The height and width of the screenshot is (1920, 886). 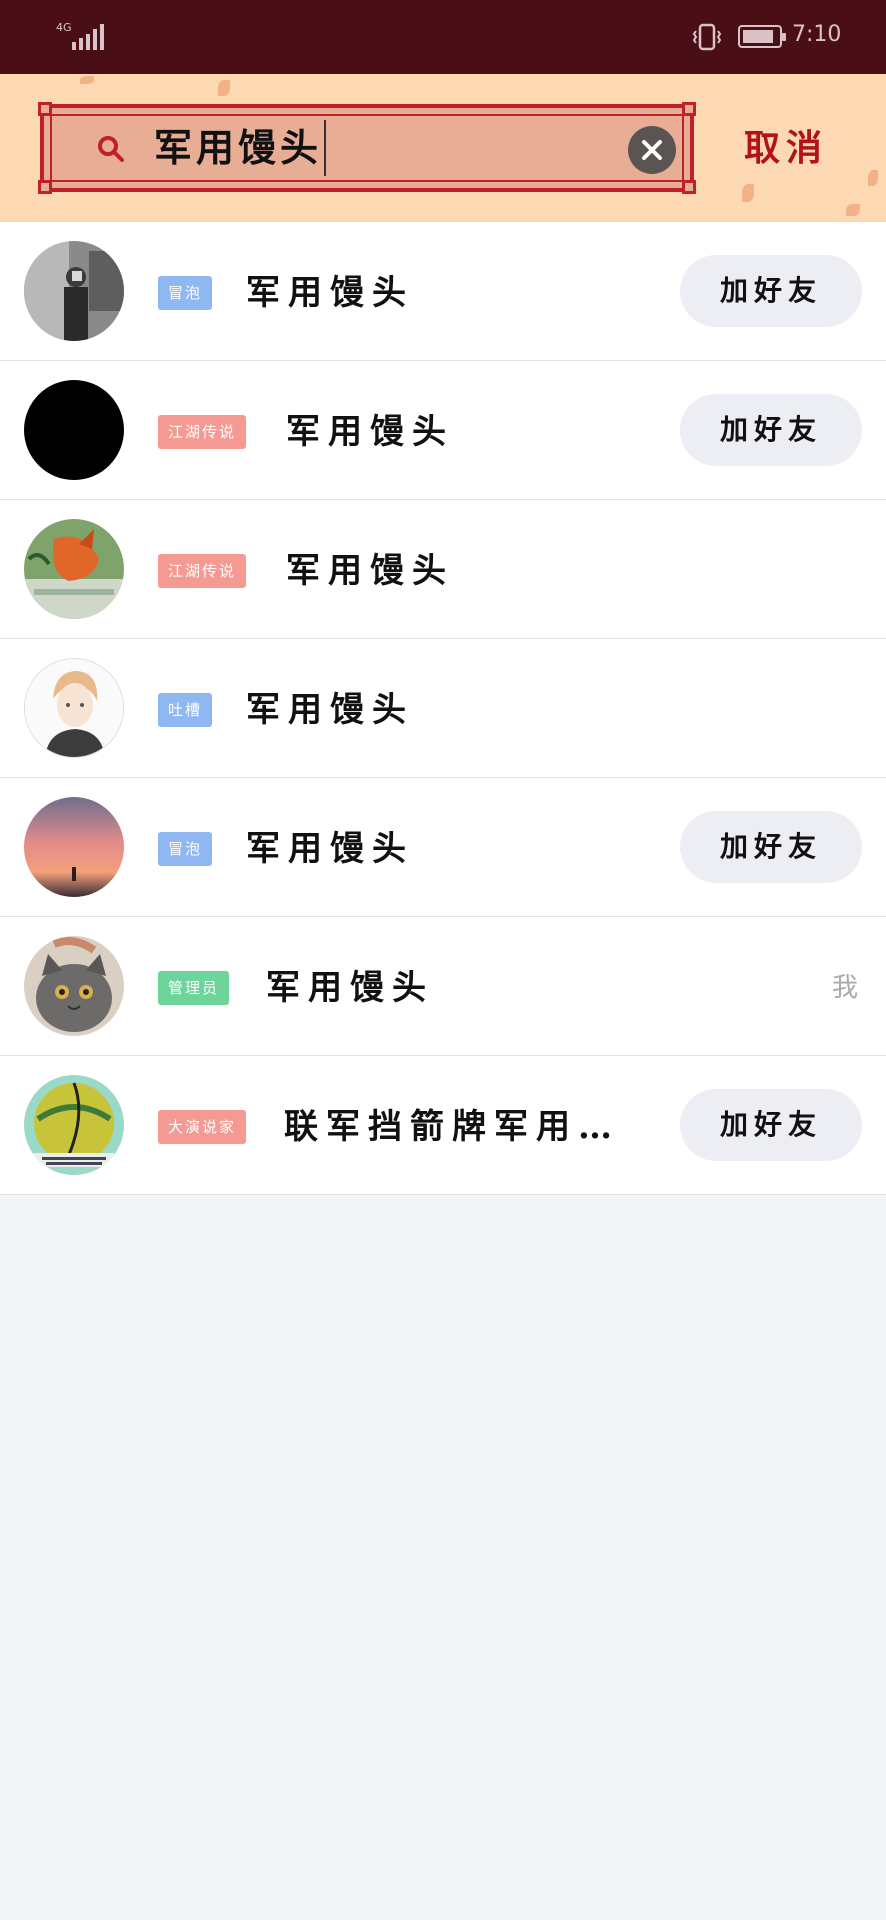 What do you see at coordinates (111, 149) in the screenshot?
I see `search-icon` at bounding box center [111, 149].